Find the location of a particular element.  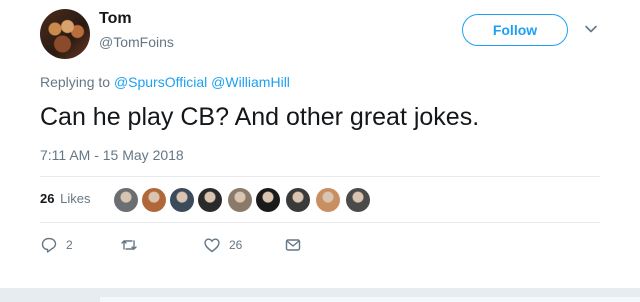

page-background is located at coordinates (320, 295).